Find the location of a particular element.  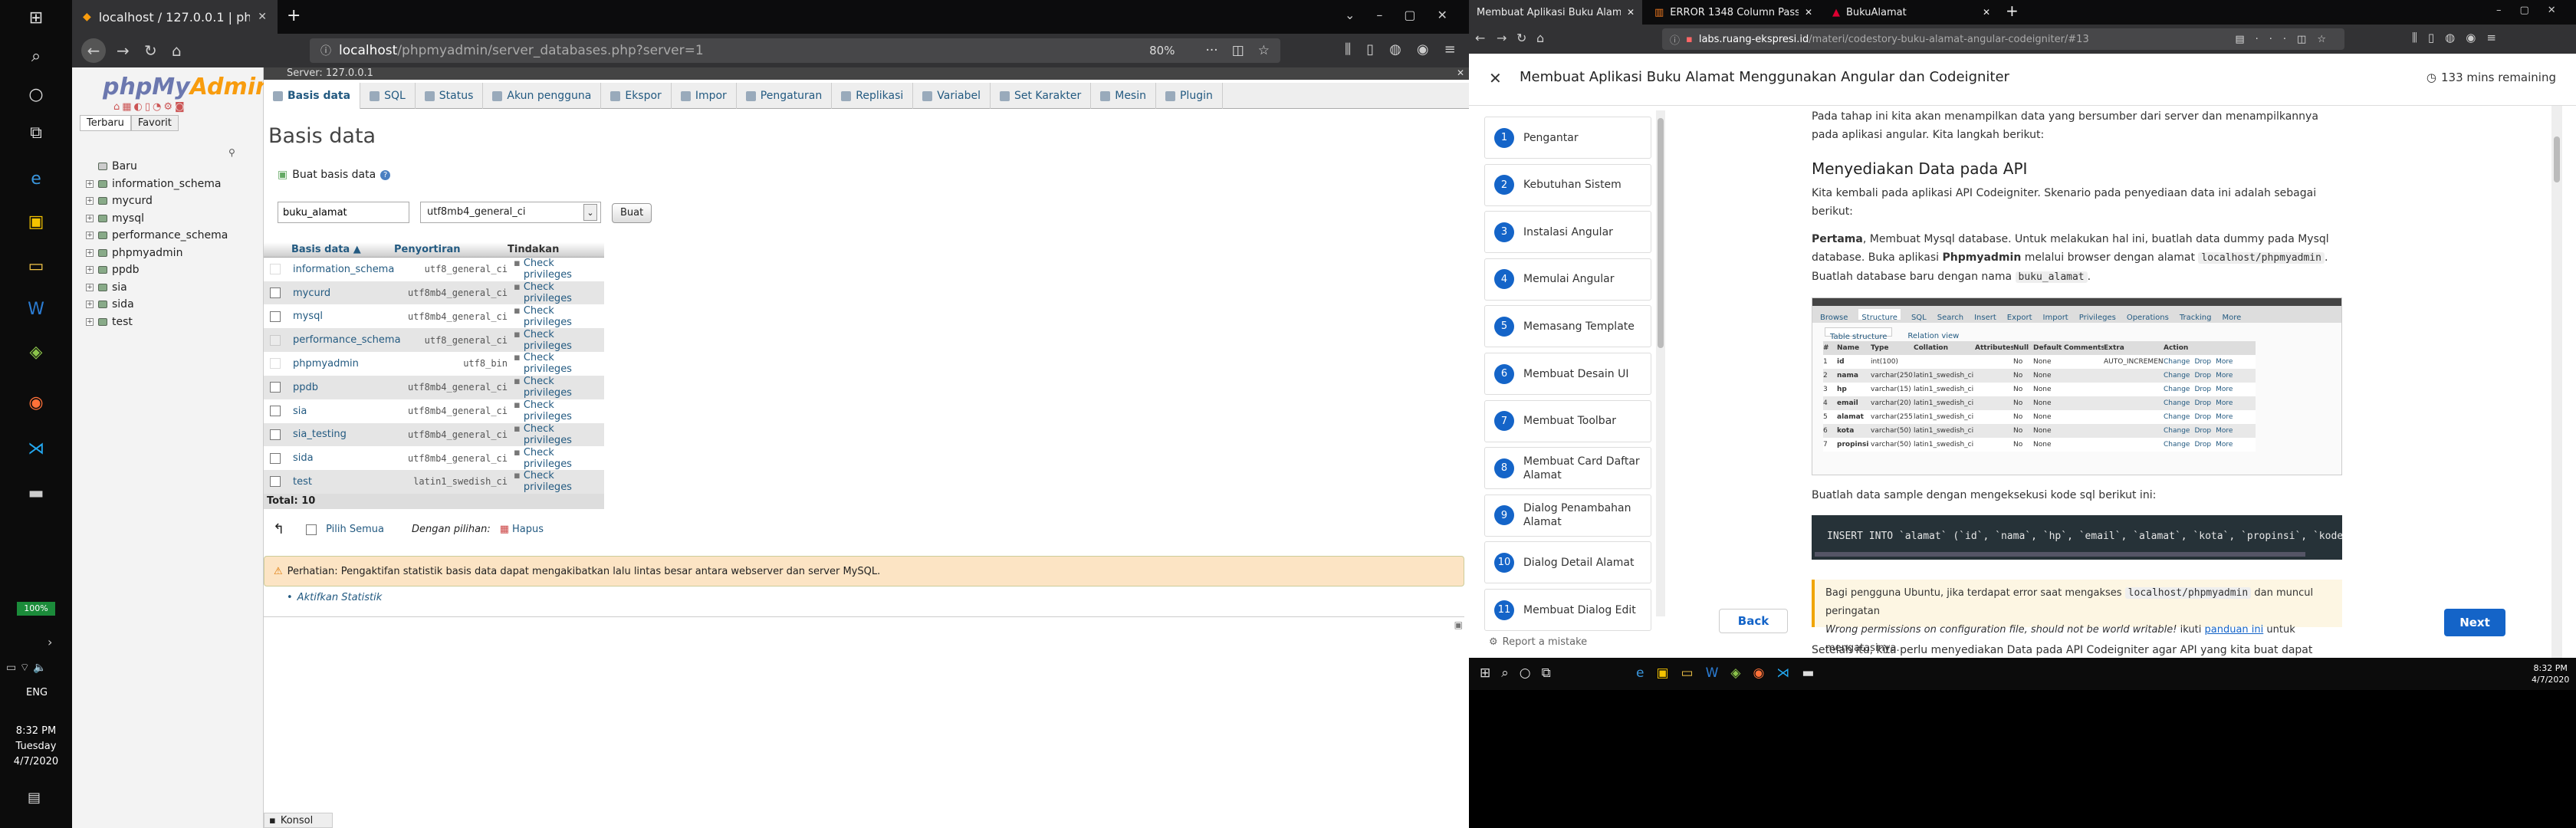

step-item: 6 Membuat Desain UI is located at coordinates (1568, 374).